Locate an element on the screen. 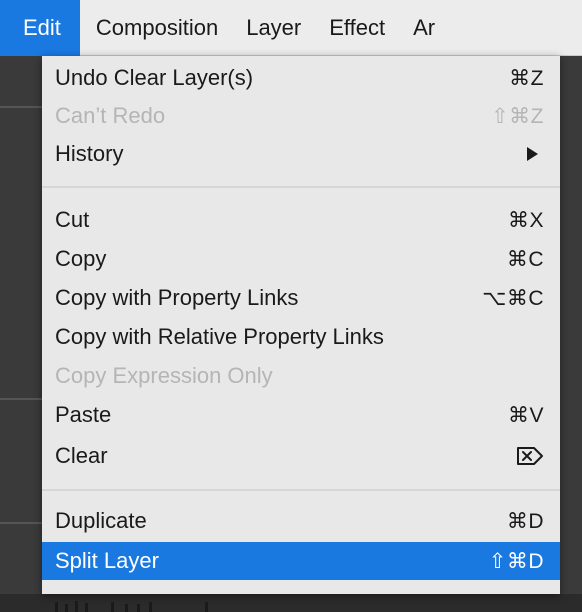 This screenshot has width=582, height=612. menu-animation: Ar is located at coordinates (424, 28).